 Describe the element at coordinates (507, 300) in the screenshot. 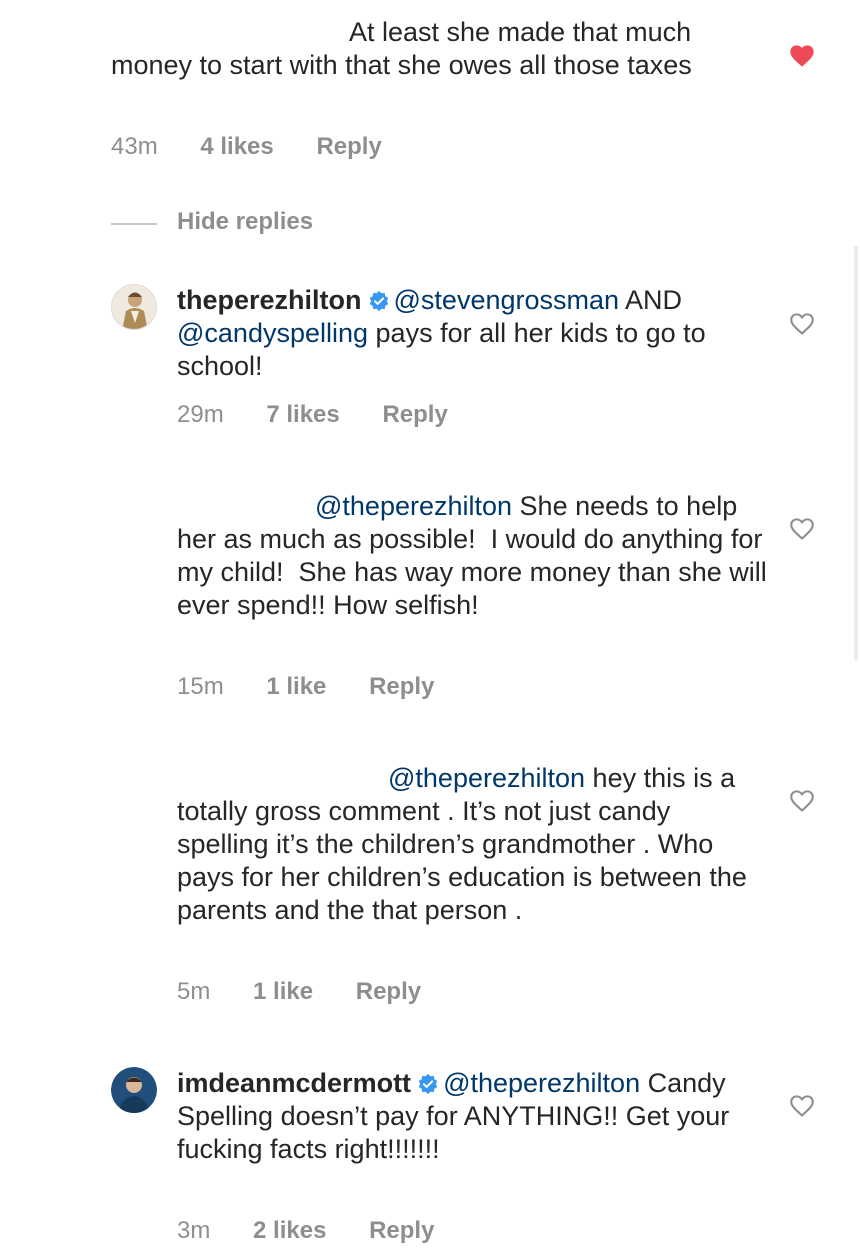

I see `mention-link: @stevengrossman` at that location.